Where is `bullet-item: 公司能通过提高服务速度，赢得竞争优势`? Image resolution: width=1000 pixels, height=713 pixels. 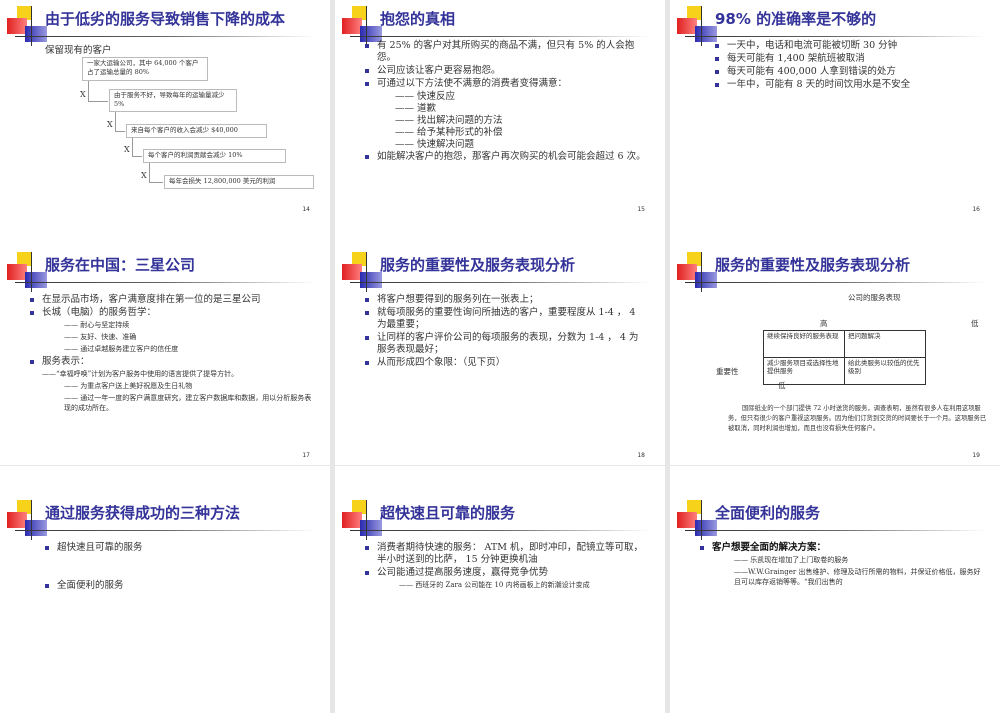
bullet-item: 公司能通过提高服务速度，赢得竞争优势 is located at coordinates (506, 573).